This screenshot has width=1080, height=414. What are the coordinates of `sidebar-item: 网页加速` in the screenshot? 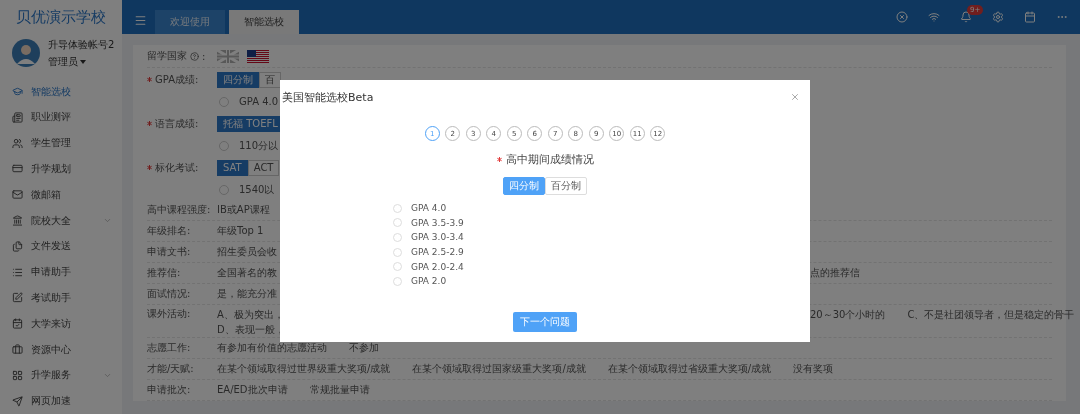 It's located at (61, 401).